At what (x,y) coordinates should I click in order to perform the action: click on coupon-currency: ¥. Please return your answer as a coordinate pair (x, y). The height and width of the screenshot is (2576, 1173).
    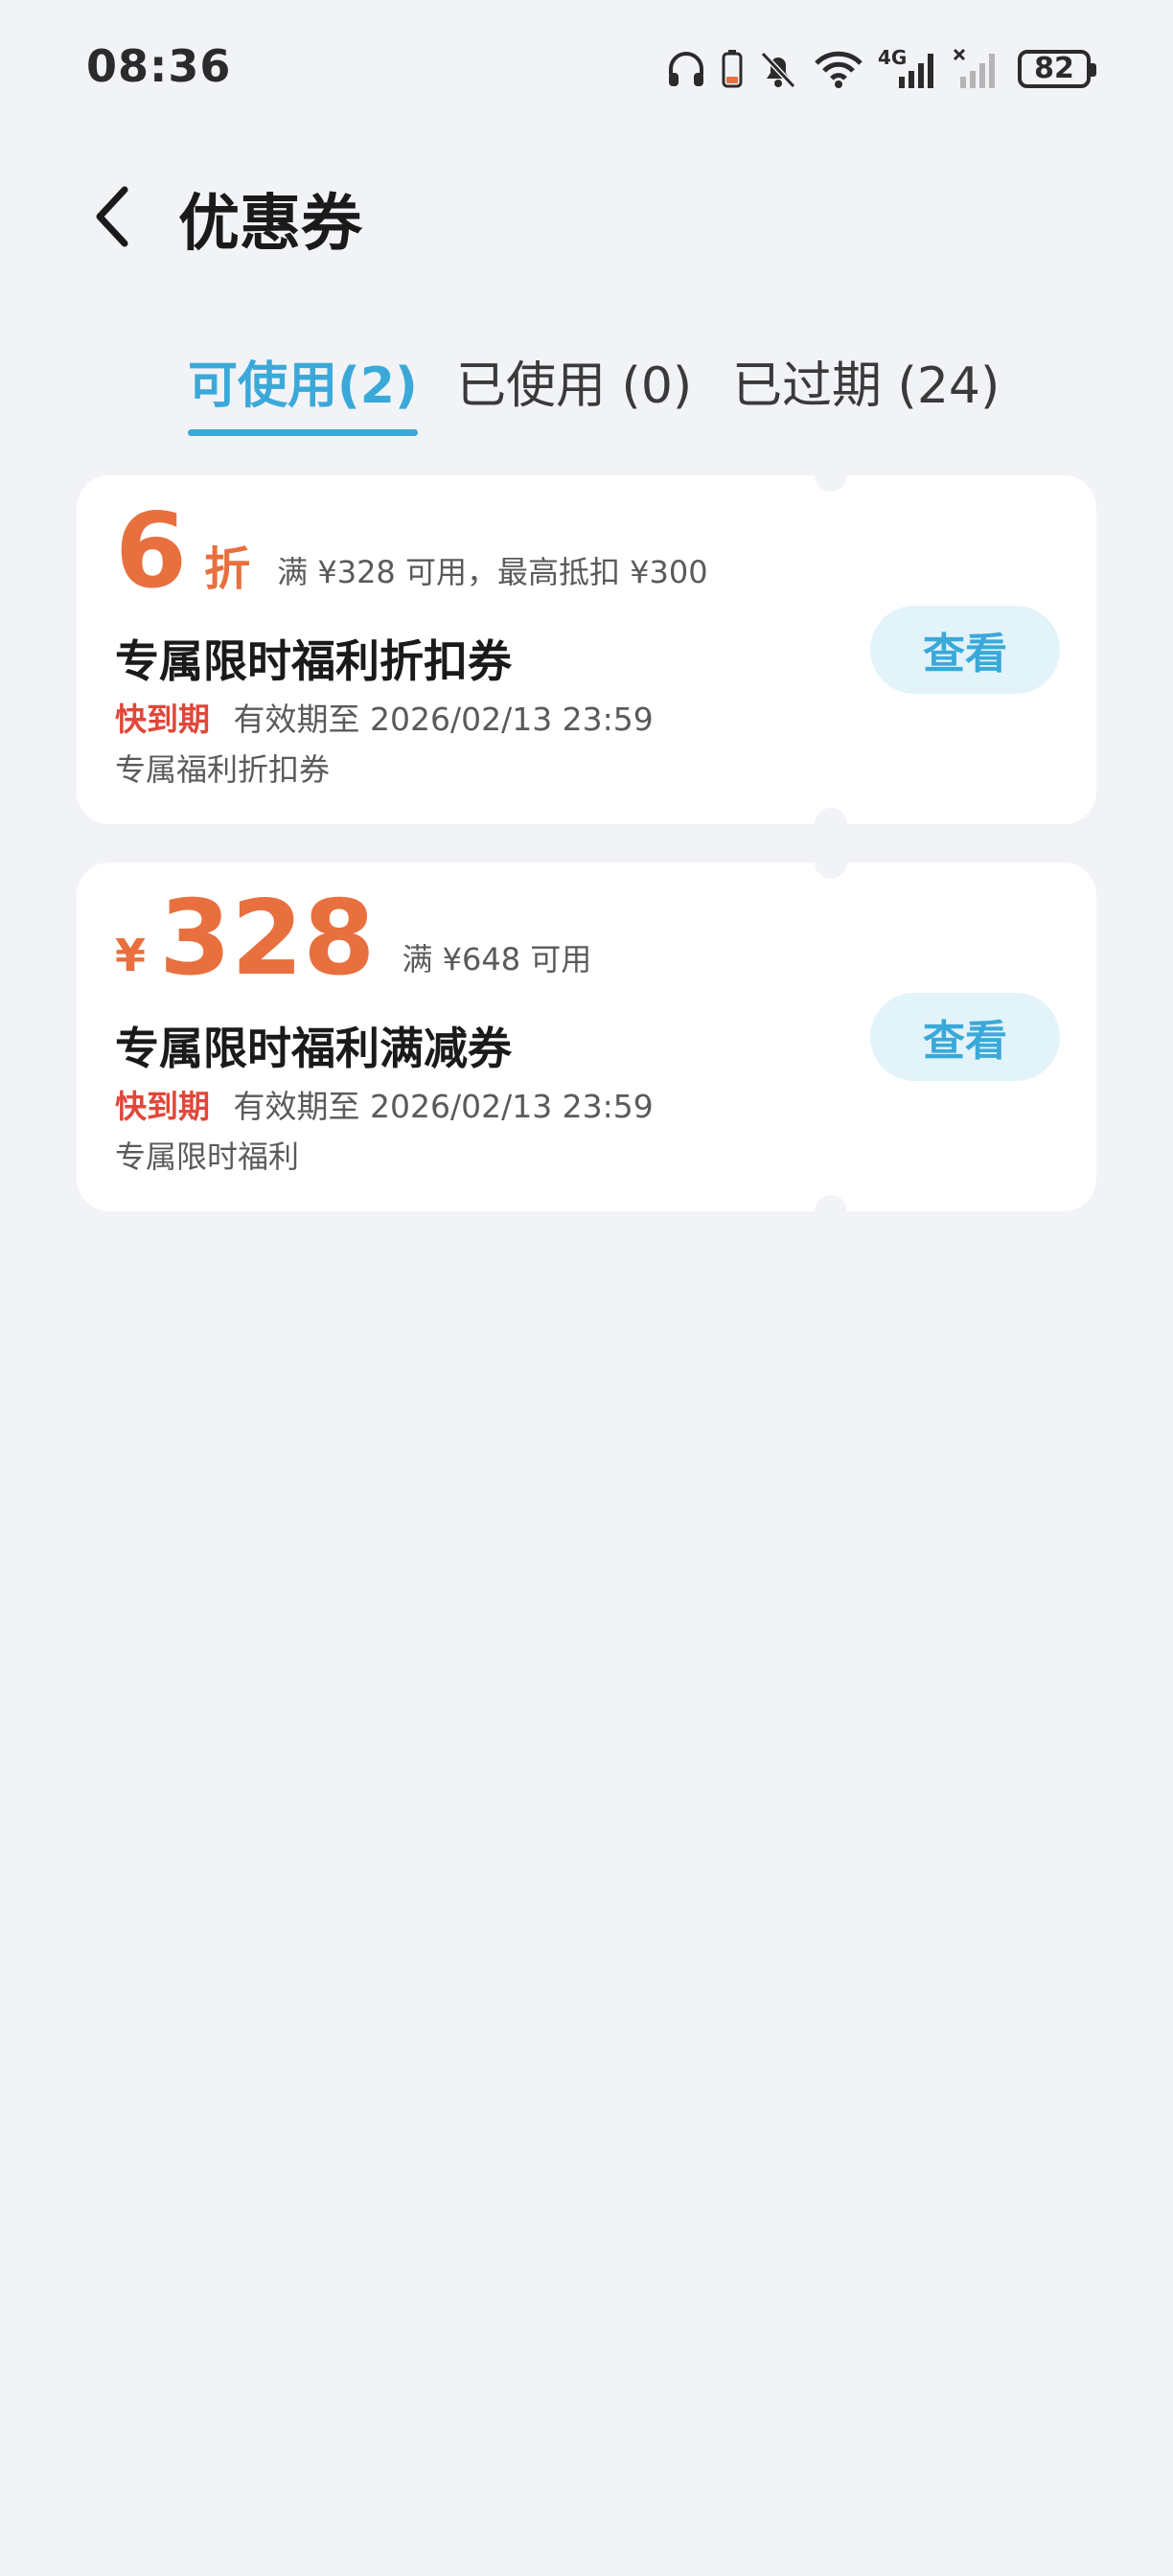
    Looking at the image, I should click on (131, 955).